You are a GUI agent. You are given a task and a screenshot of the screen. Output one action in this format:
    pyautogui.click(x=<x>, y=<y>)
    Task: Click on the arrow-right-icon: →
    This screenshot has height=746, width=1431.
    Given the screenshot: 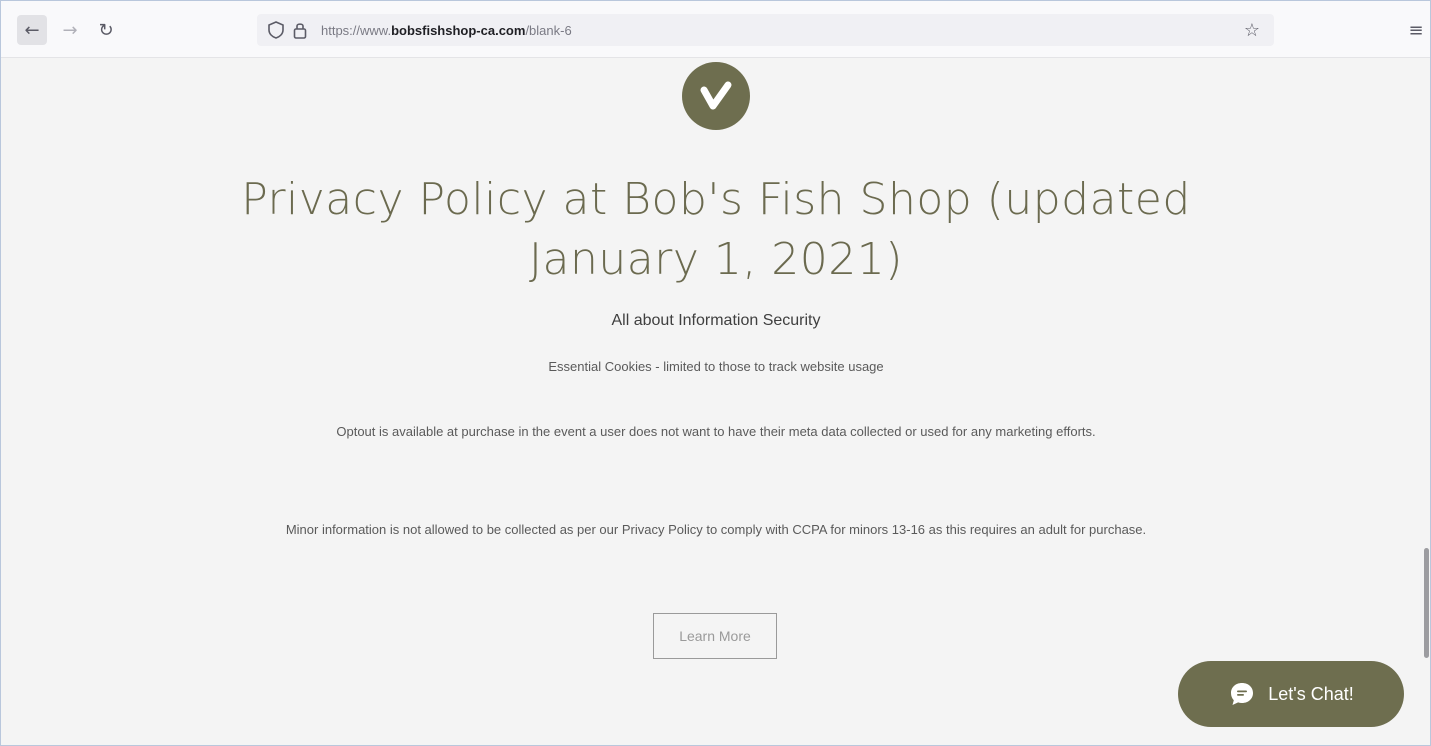 What is the action you would take?
    pyautogui.click(x=70, y=30)
    